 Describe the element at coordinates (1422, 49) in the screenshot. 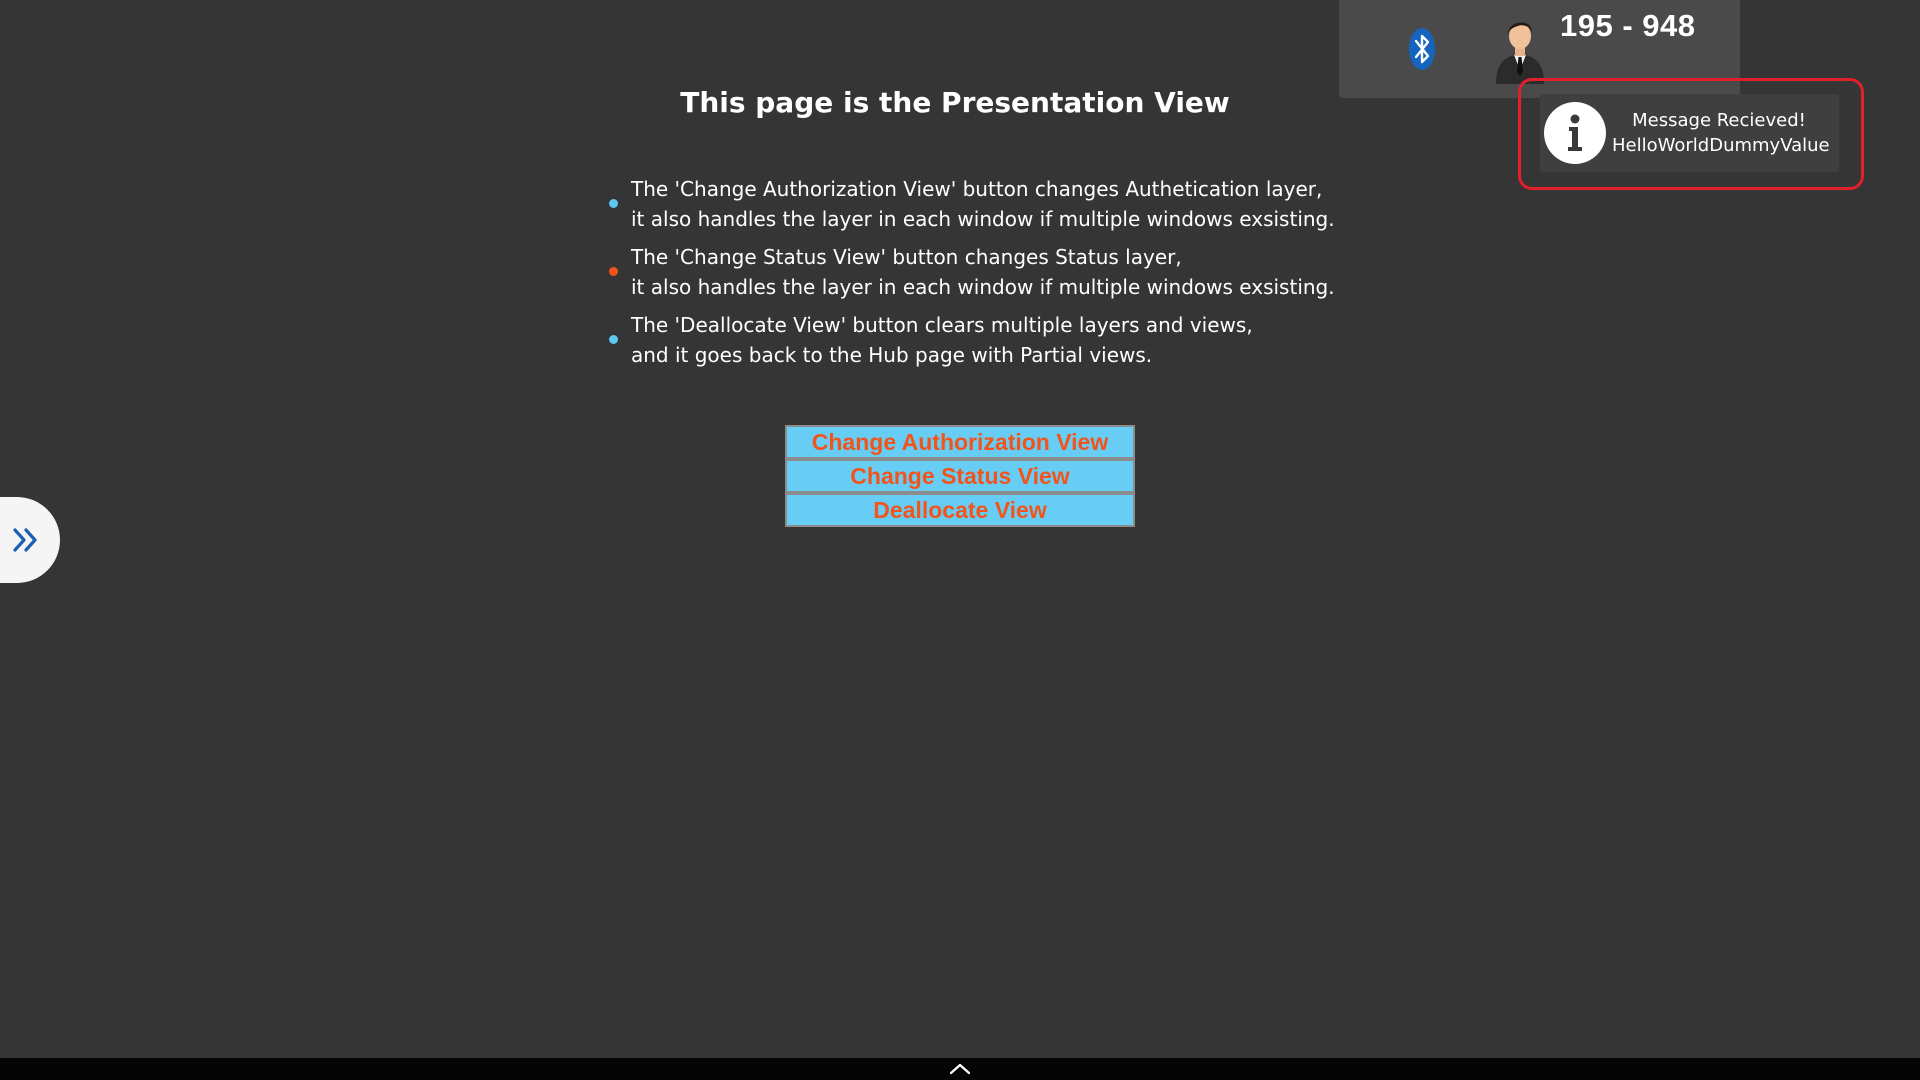

I see `bluetooth-icon` at that location.